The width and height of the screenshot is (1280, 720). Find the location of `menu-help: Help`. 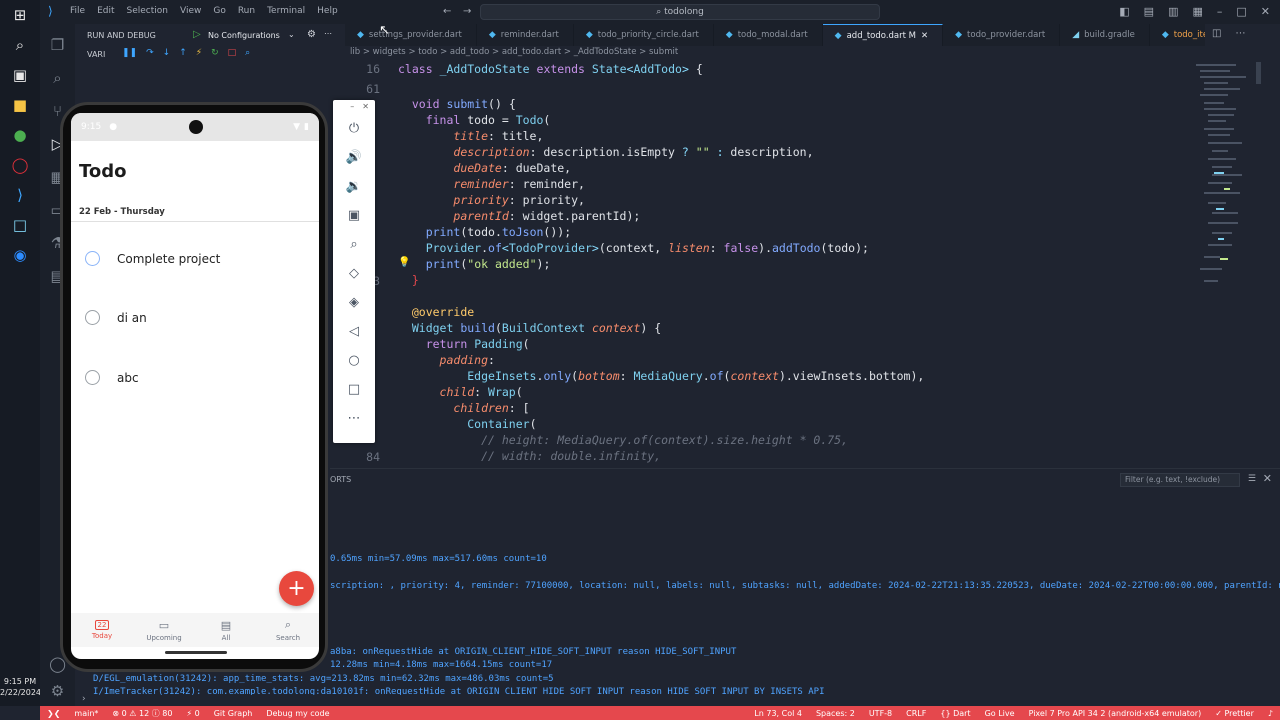

menu-help: Help is located at coordinates (327, 11).